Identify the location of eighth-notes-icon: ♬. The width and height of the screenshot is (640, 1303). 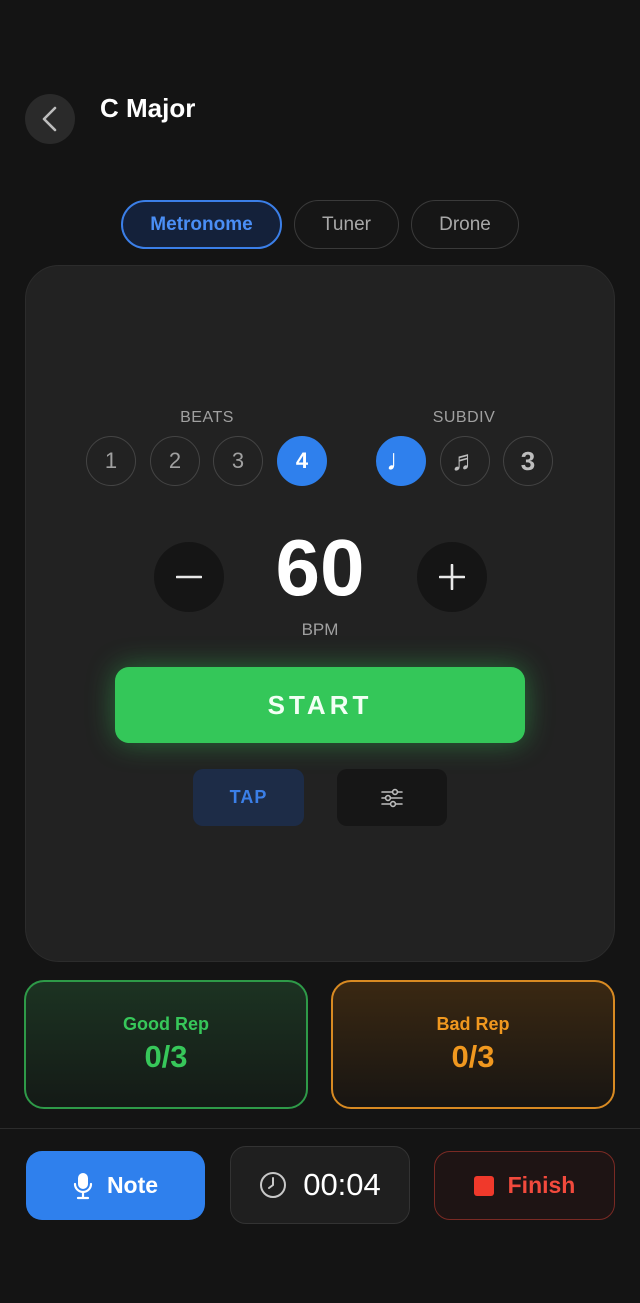
(465, 460).